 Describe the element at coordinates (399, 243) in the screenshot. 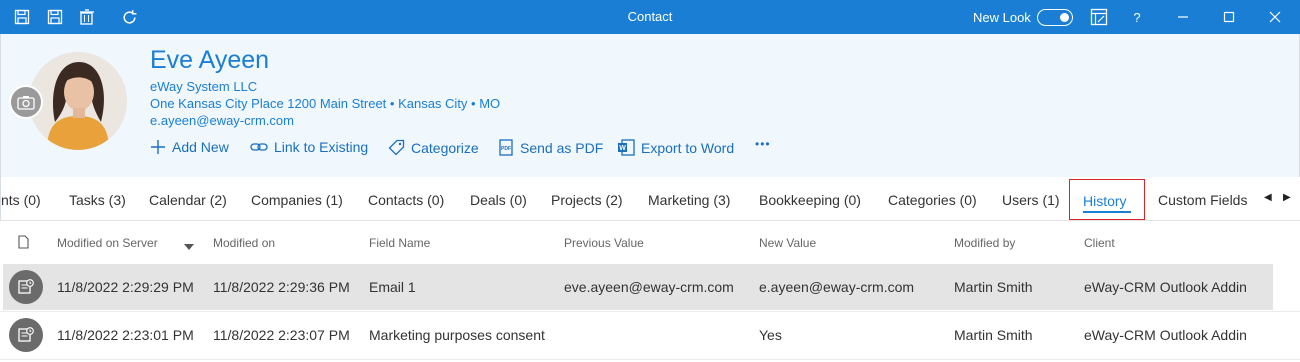

I see `col-field-name: Field Name` at that location.